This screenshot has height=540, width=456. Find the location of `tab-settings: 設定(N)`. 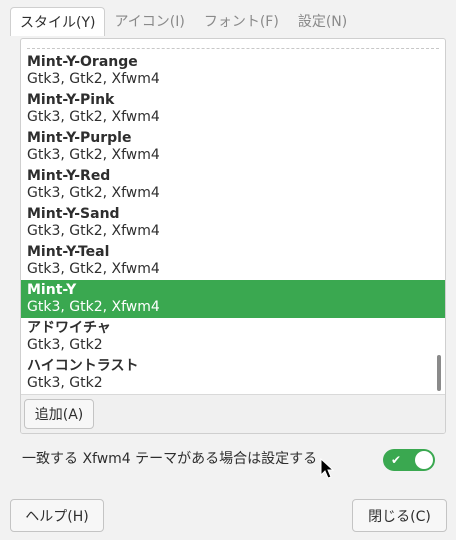

tab-settings: 設定(N) is located at coordinates (323, 22).